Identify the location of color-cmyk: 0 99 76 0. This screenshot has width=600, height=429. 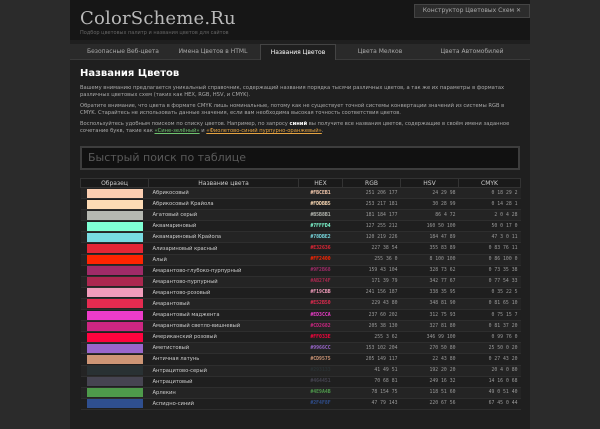
(489, 337).